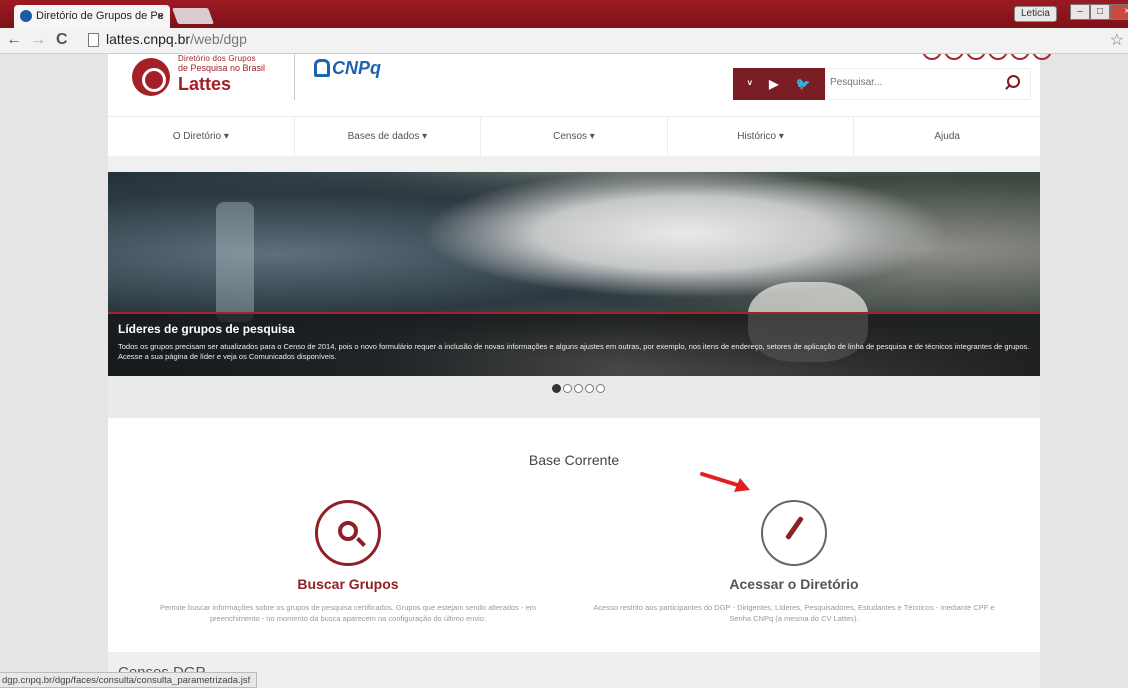  Describe the element at coordinates (750, 84) in the screenshot. I see `rss-icon: ᵛ` at that location.